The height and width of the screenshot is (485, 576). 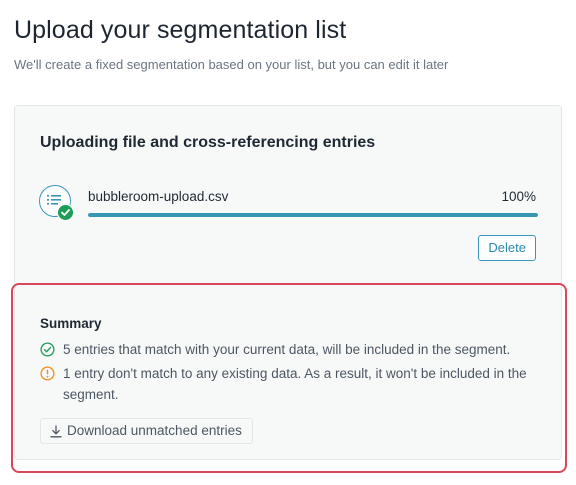 I want to click on download-icon, so click(x=56, y=430).